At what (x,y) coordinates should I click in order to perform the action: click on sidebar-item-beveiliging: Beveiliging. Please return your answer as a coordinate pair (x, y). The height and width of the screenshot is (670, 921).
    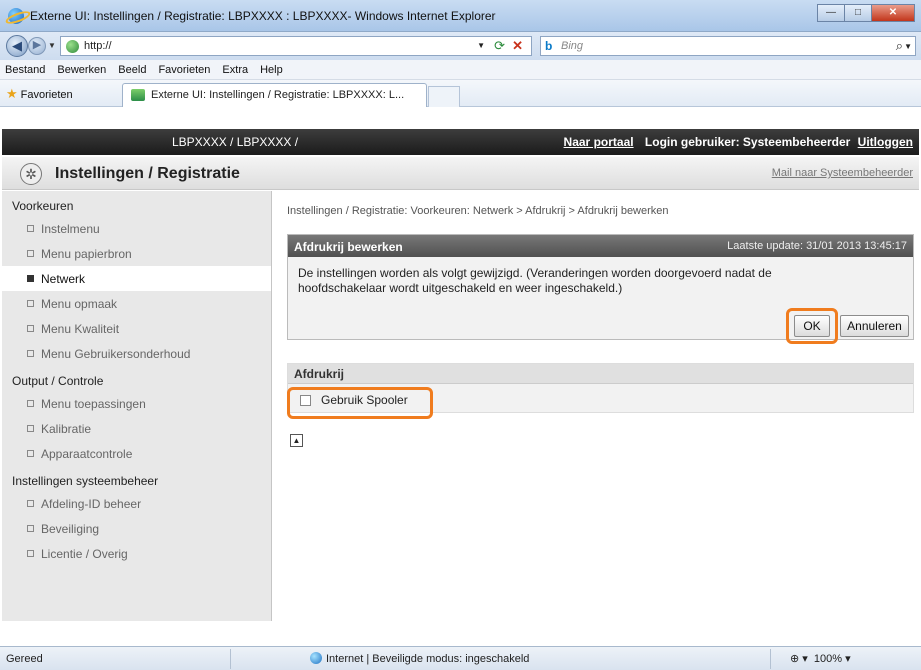
    Looking at the image, I should click on (136, 528).